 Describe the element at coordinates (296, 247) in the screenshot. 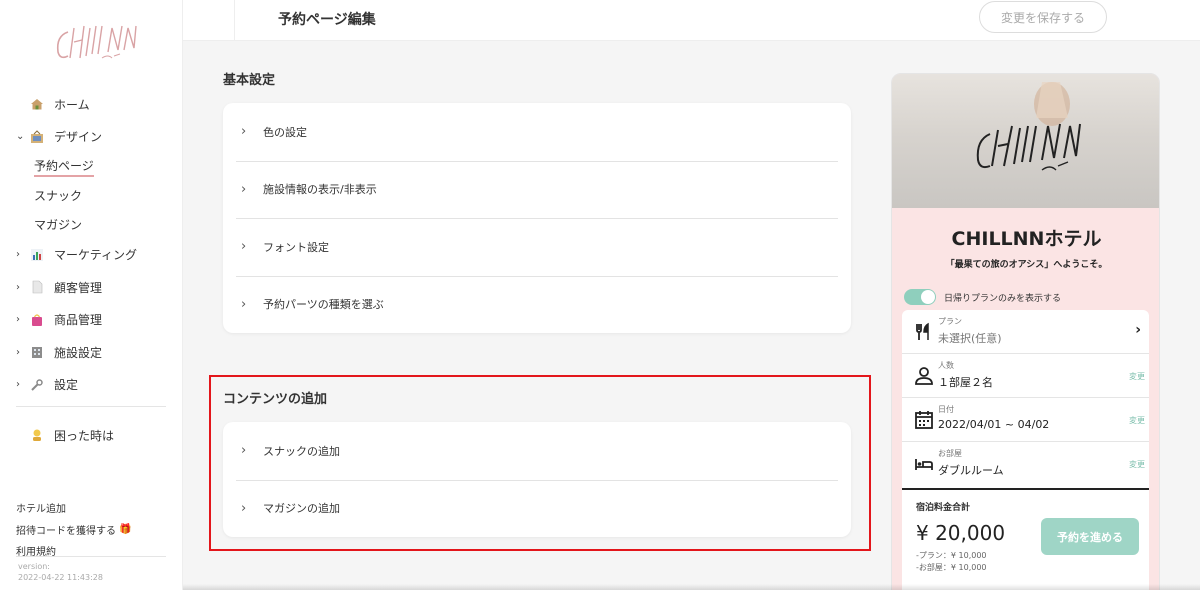

I see `row-label: フォント設定` at that location.